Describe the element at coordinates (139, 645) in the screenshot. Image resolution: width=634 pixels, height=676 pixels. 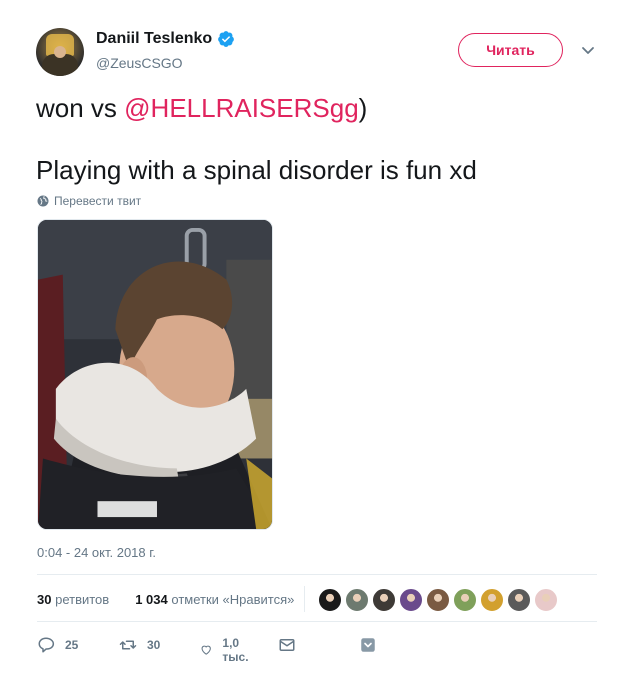
I see `retweet-button: 30` at that location.